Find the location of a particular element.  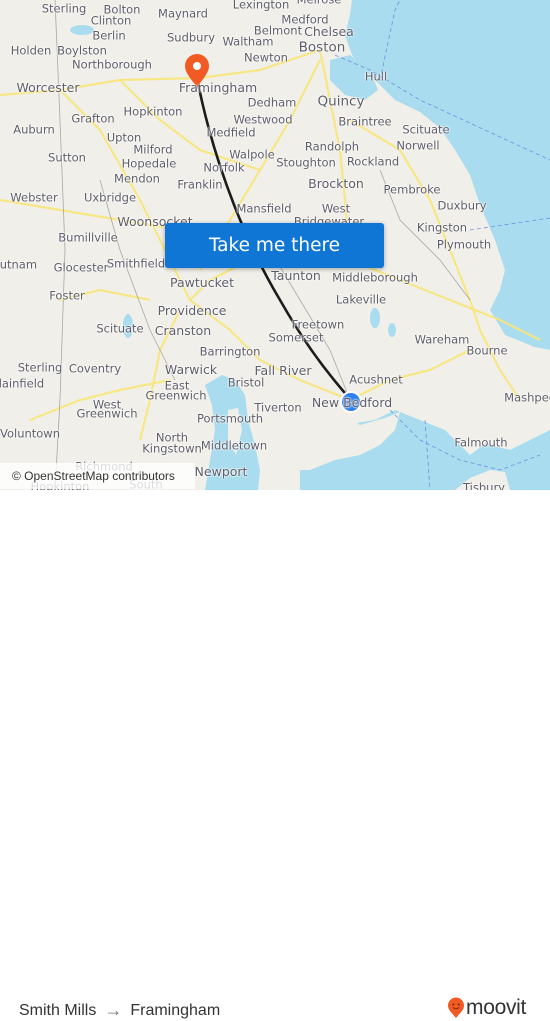

place-label: Bristol is located at coordinates (246, 382).